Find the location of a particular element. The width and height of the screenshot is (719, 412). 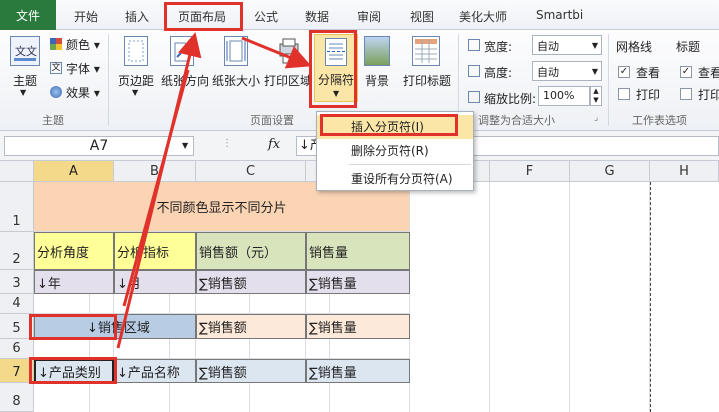

select-all-corner is located at coordinates (17, 171).